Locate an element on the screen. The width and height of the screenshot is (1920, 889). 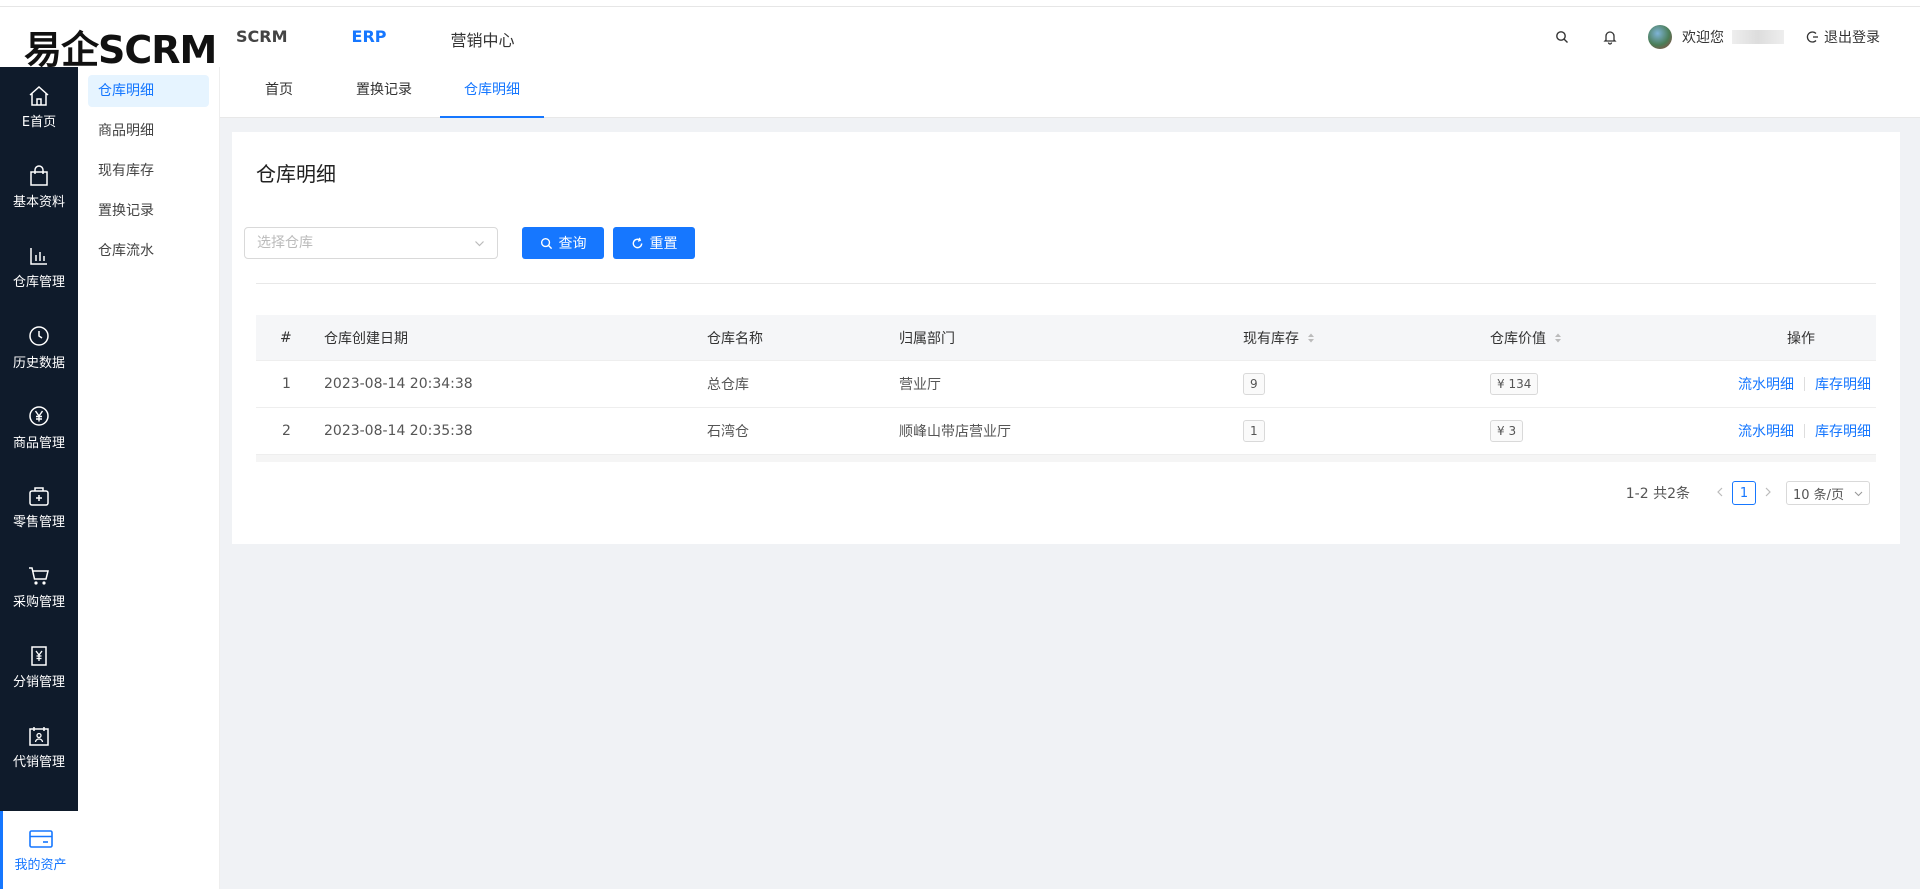
prev-page-button is located at coordinates (1720, 493).